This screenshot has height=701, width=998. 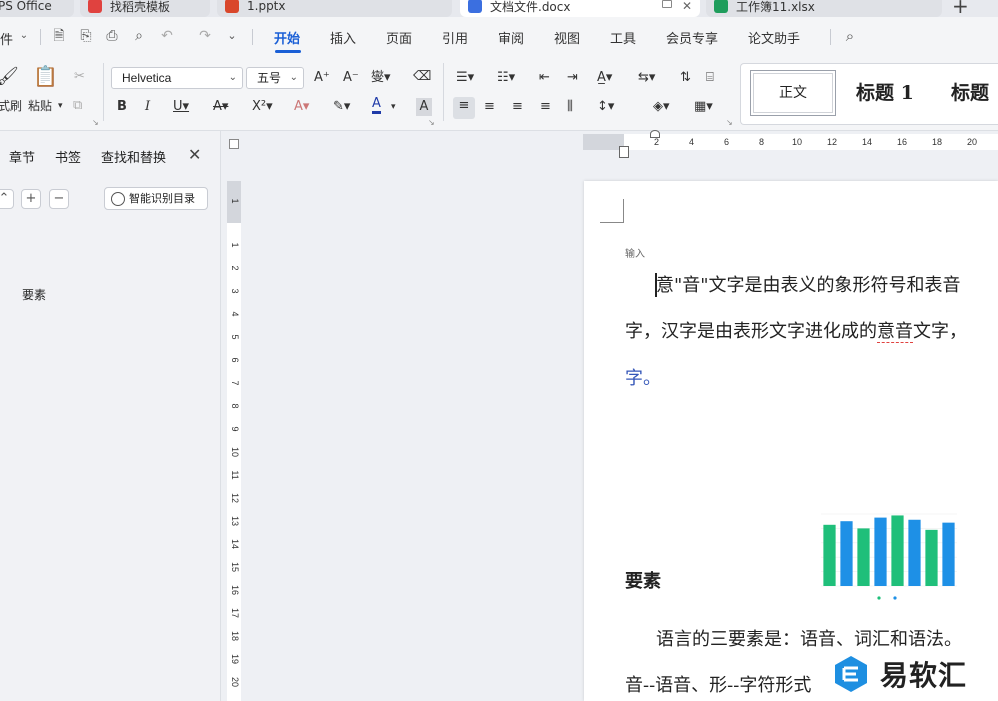 What do you see at coordinates (275, 78) in the screenshot?
I see `font-size-select: 五号 ⌄` at bounding box center [275, 78].